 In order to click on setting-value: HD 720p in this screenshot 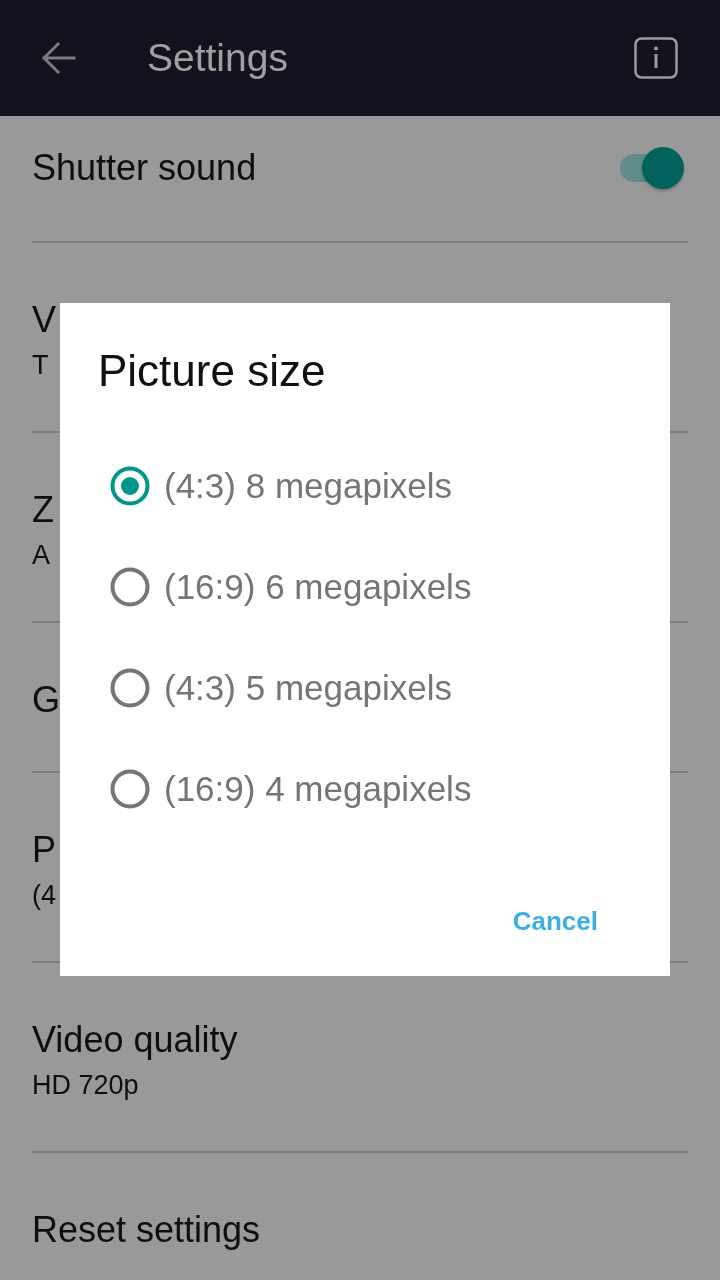, I will do `click(85, 1085)`.